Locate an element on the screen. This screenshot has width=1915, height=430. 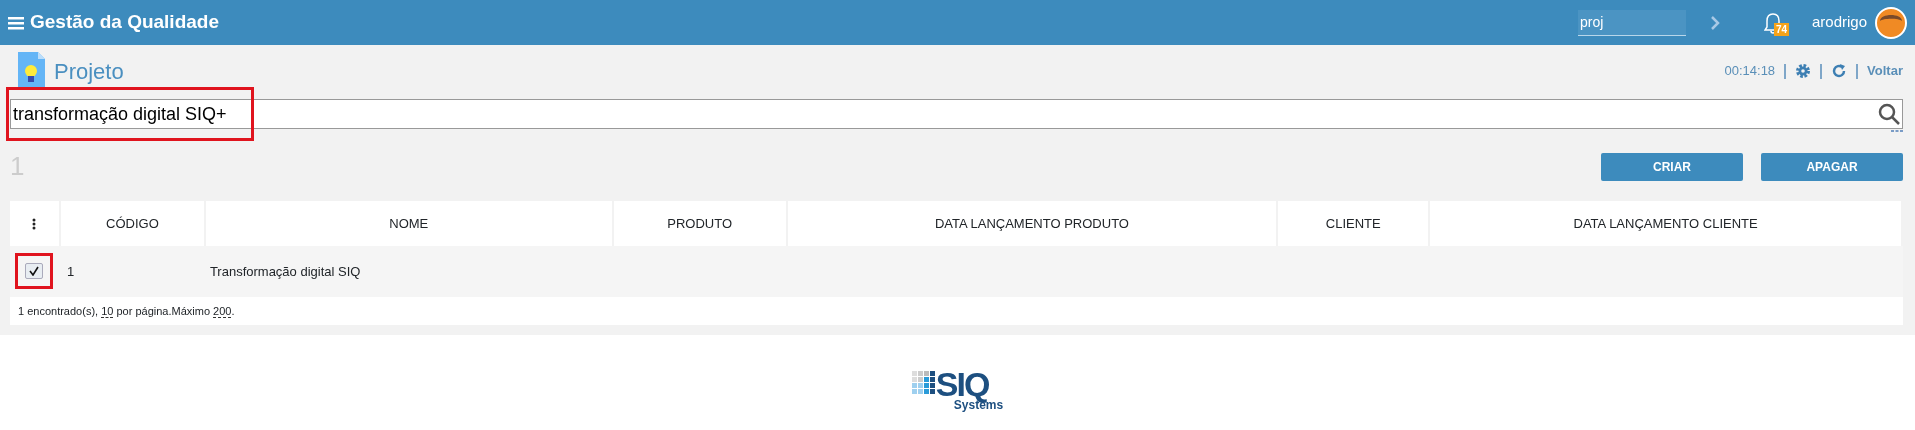
refresh-icon is located at coordinates (1839, 71).